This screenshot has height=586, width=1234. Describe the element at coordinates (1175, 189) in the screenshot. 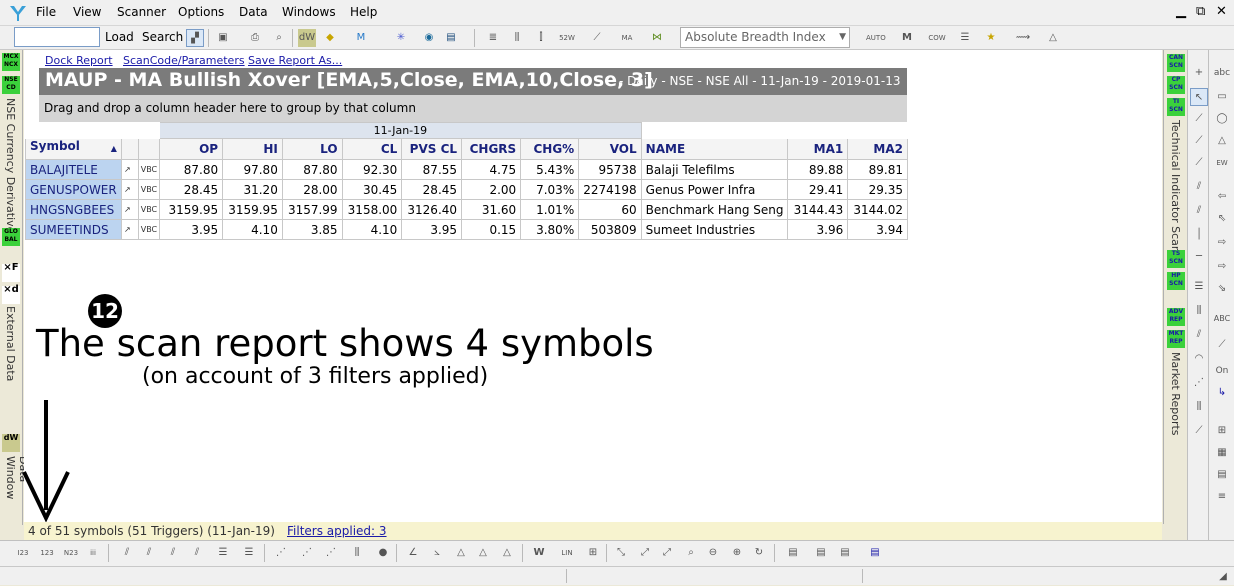

I see `technical-indicator-scans-tab: Technical Indicator Scans` at that location.